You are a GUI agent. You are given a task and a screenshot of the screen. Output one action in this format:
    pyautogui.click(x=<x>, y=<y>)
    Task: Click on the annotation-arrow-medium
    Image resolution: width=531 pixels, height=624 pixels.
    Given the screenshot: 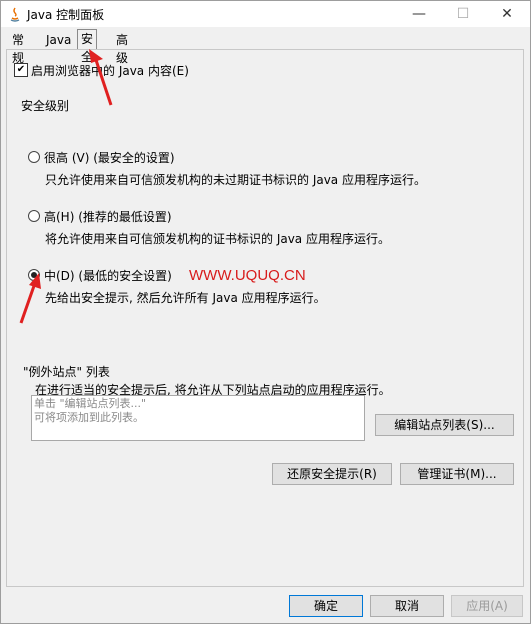 What is the action you would take?
    pyautogui.click(x=30, y=298)
    